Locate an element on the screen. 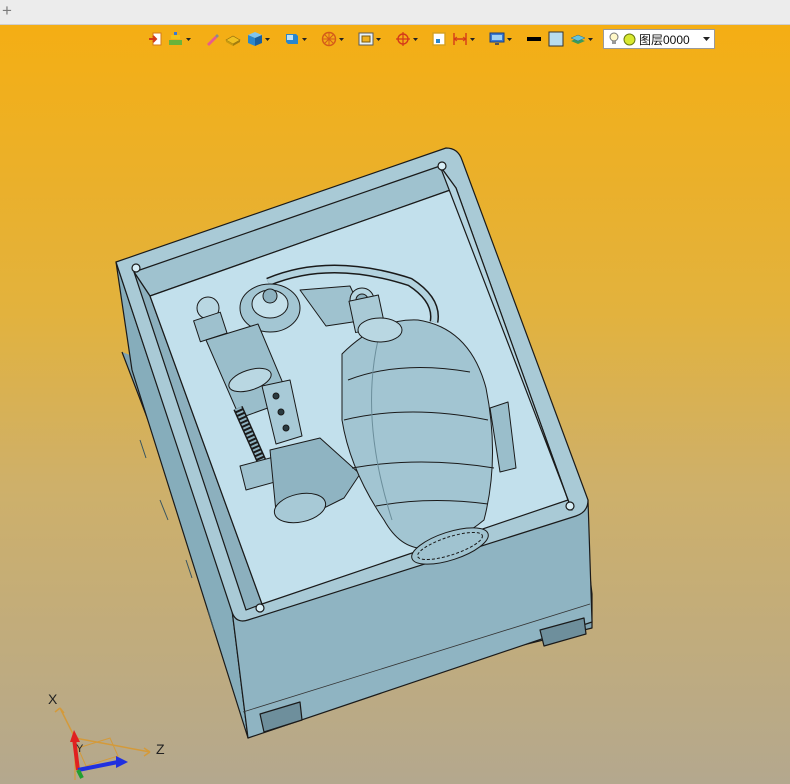 The width and height of the screenshot is (790, 784). display-mode-button is located at coordinates (295, 39).